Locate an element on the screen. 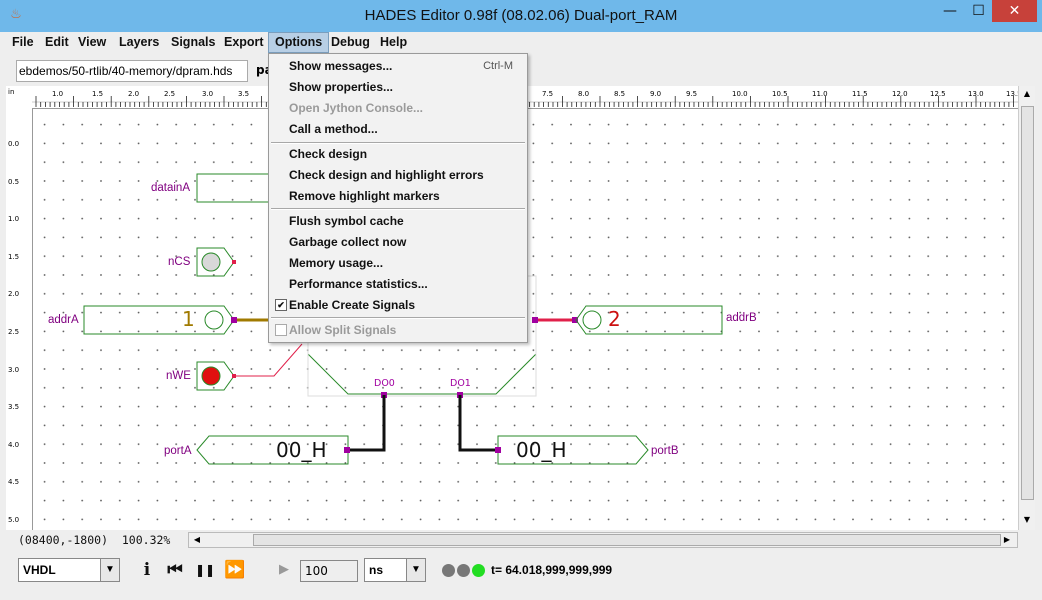 The height and width of the screenshot is (600, 1042). ruler-top-tick-label: 1.5 is located at coordinates (98, 94).